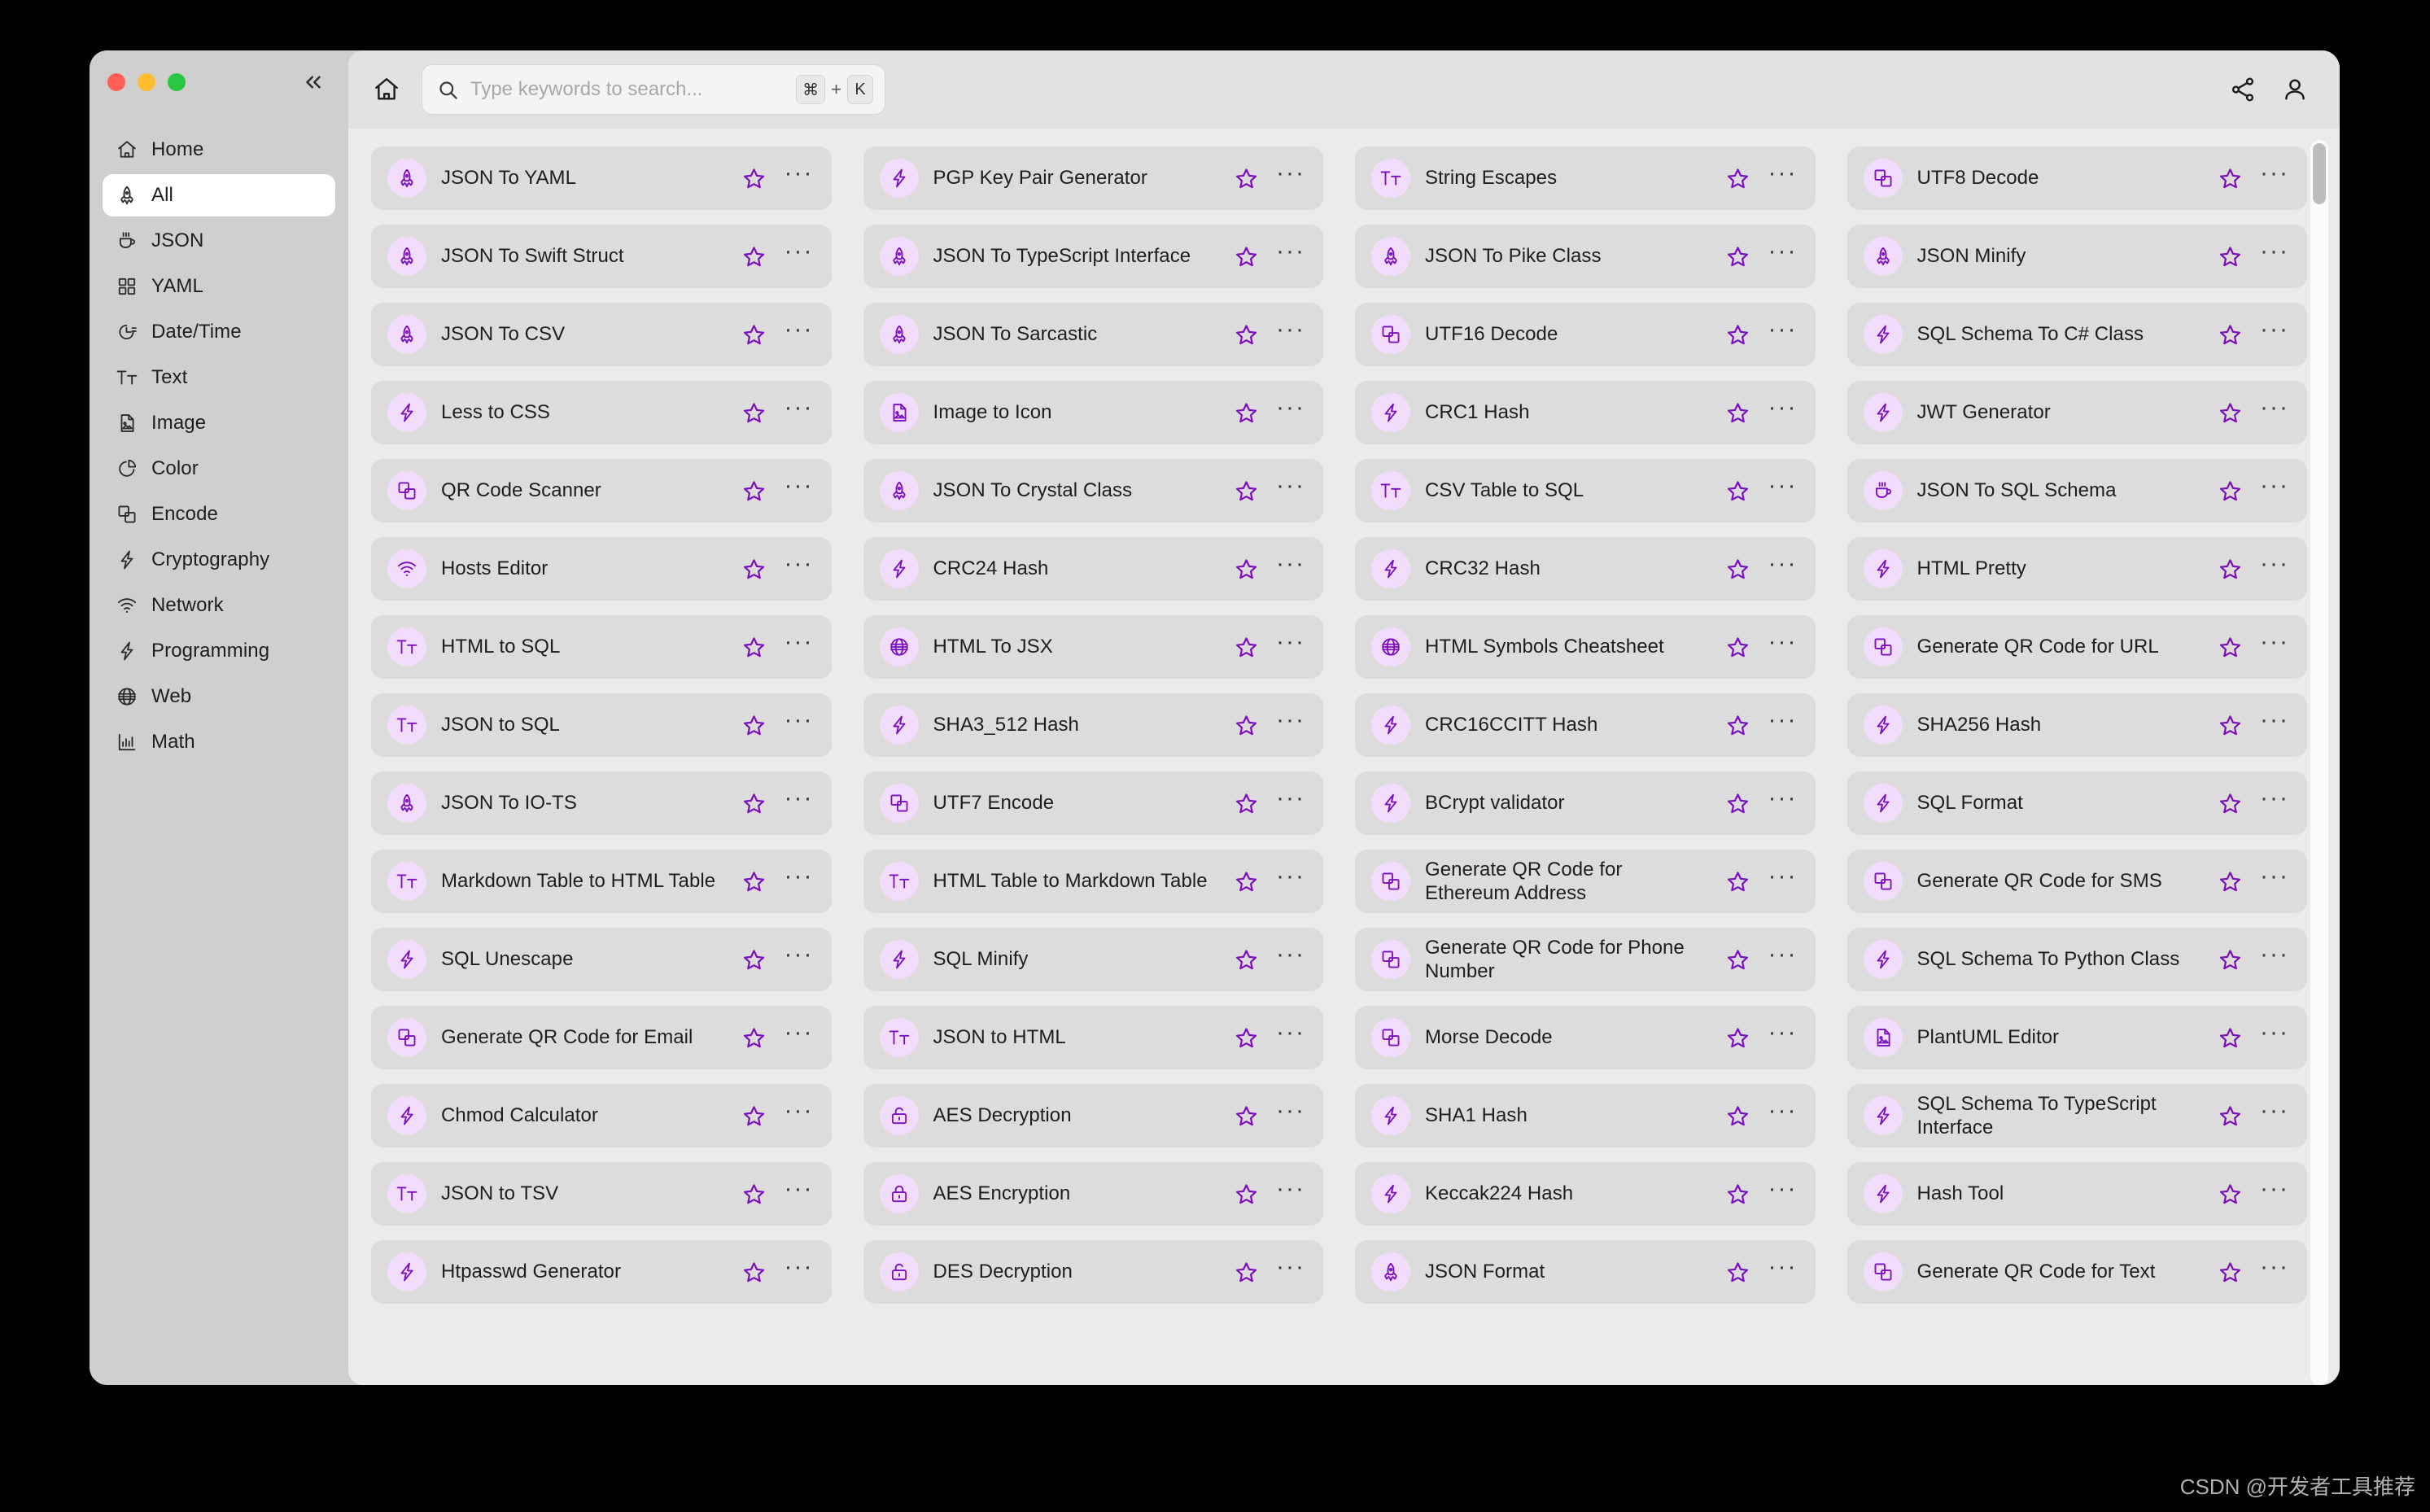  Describe the element at coordinates (1585, 1115) in the screenshot. I see `tool-card: SHA1 Hash ···` at that location.